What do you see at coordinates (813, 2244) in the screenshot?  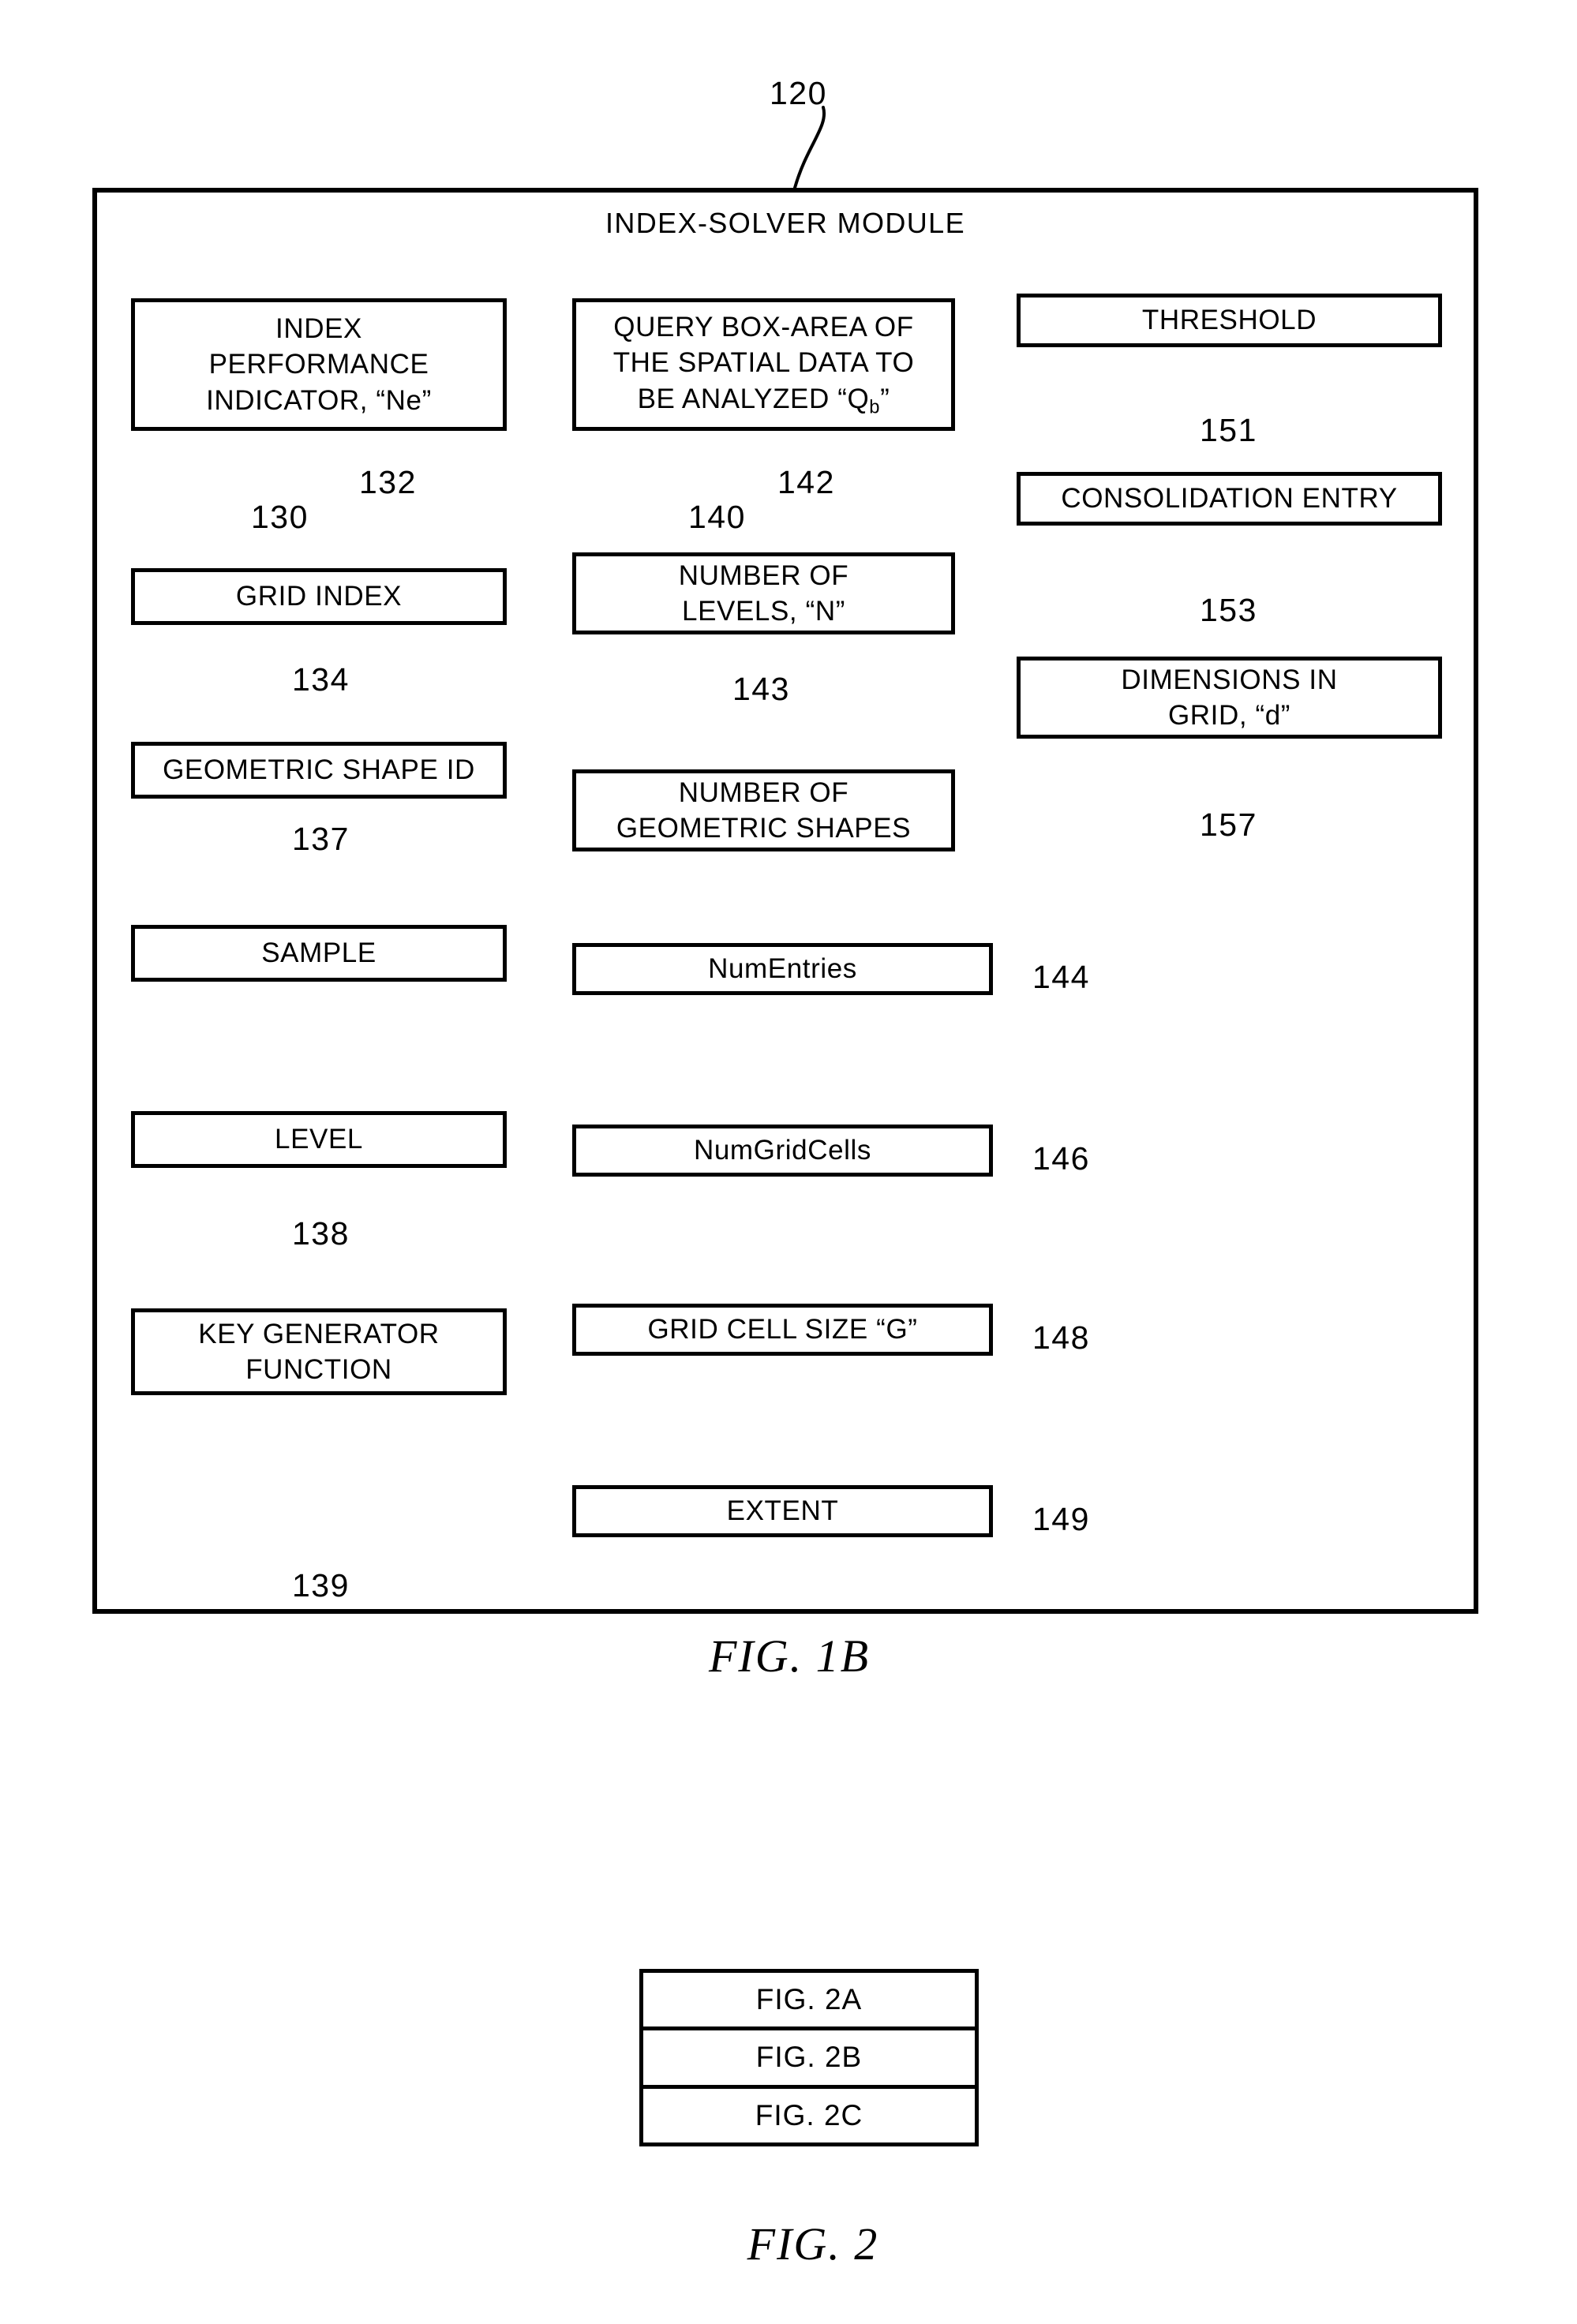 I see `figure-2-caption: FIG. 2` at bounding box center [813, 2244].